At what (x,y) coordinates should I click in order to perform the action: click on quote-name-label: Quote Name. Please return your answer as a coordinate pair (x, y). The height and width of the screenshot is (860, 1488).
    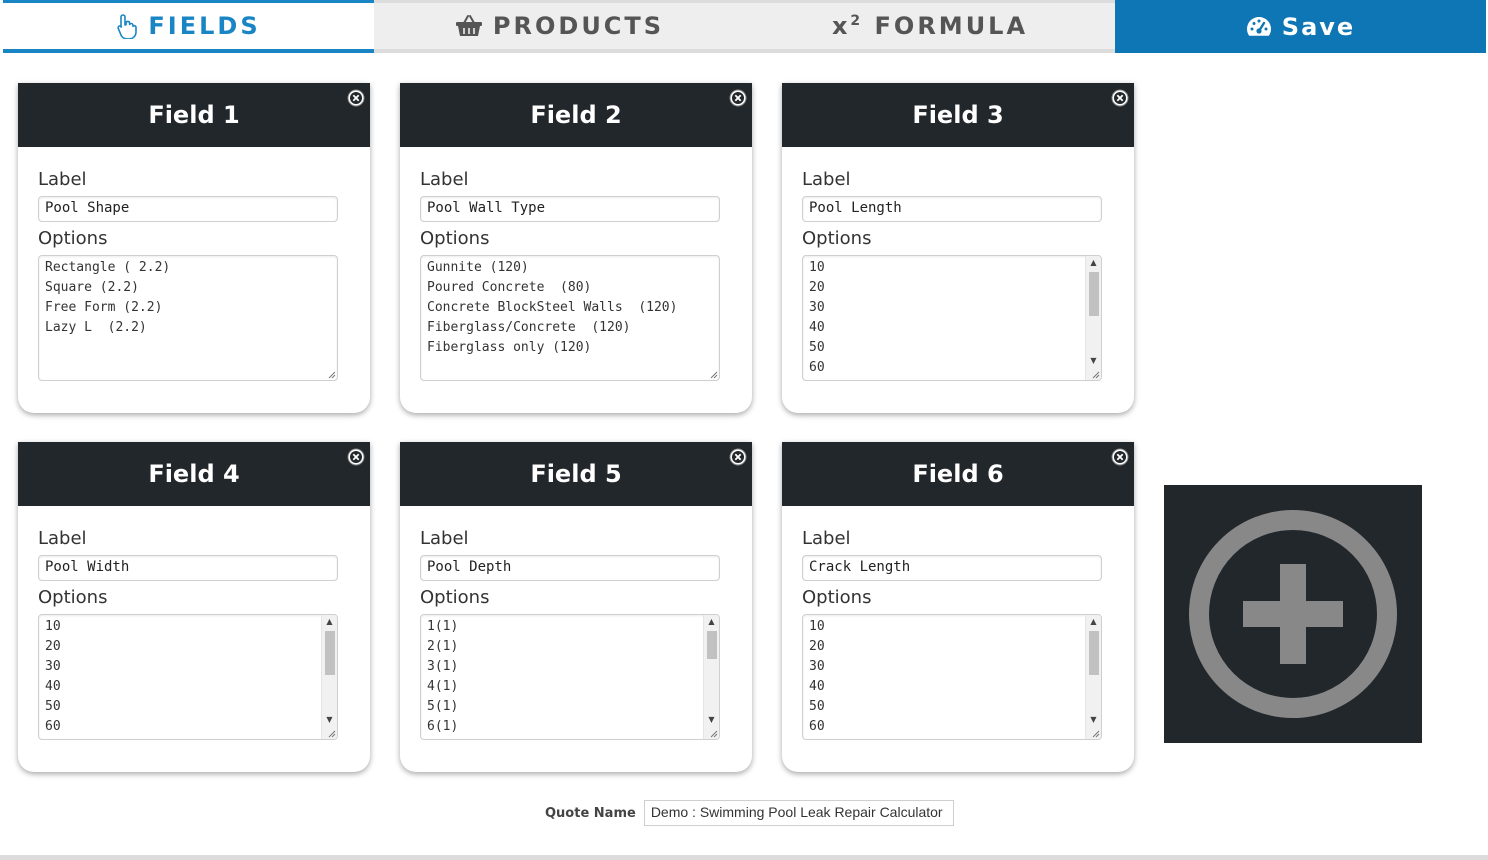
    Looking at the image, I should click on (590, 813).